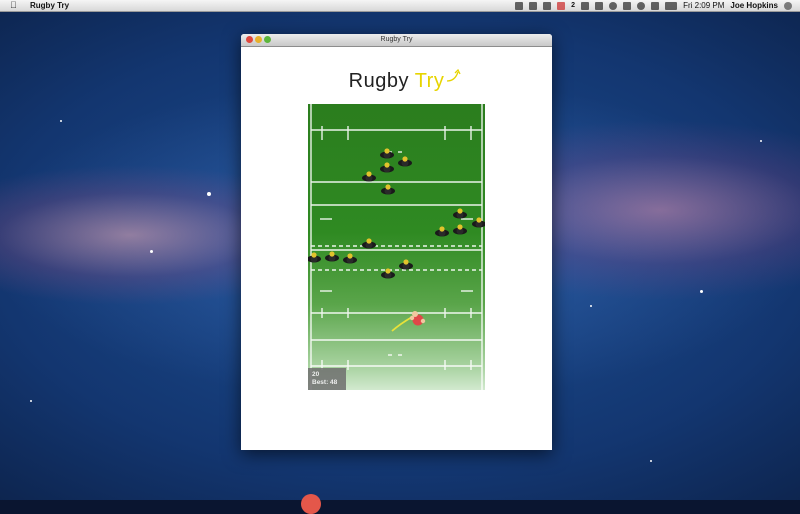 Image resolution: width=800 pixels, height=514 pixels. I want to click on battery-icon, so click(671, 5).